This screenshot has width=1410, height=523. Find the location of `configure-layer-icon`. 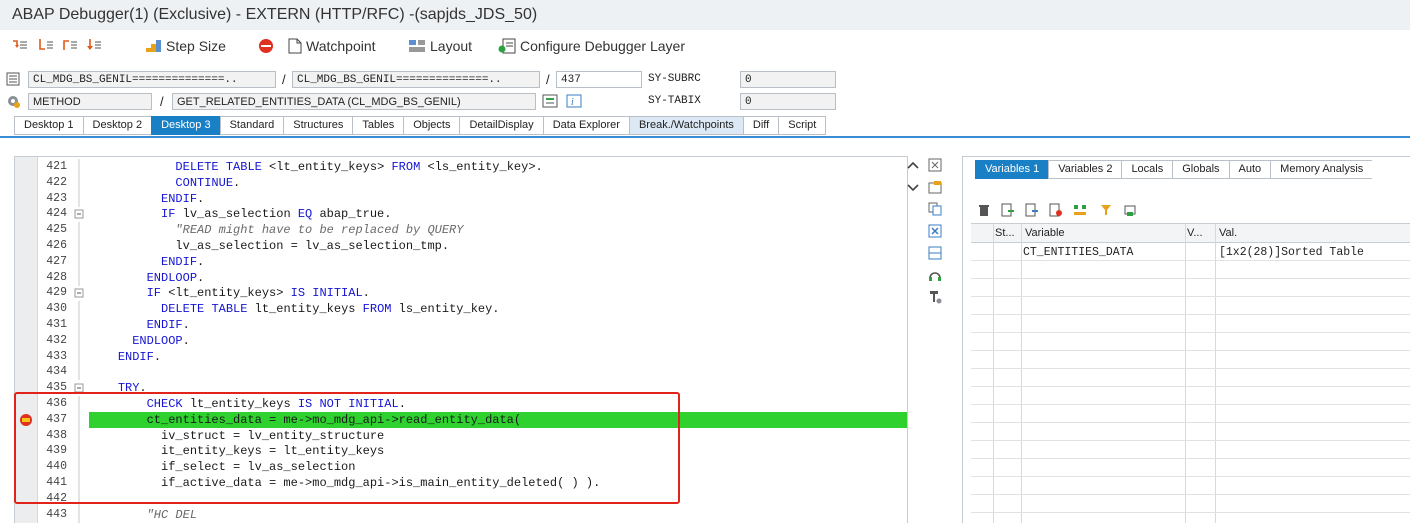

configure-layer-icon is located at coordinates (507, 46).